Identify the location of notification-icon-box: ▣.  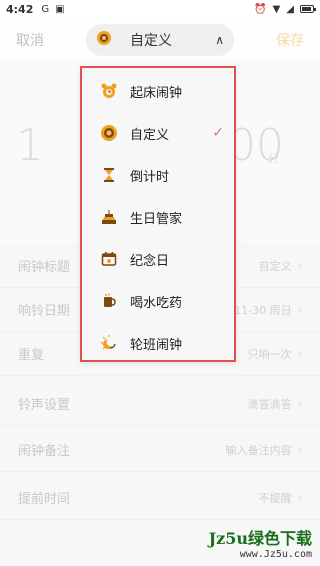
(60, 9).